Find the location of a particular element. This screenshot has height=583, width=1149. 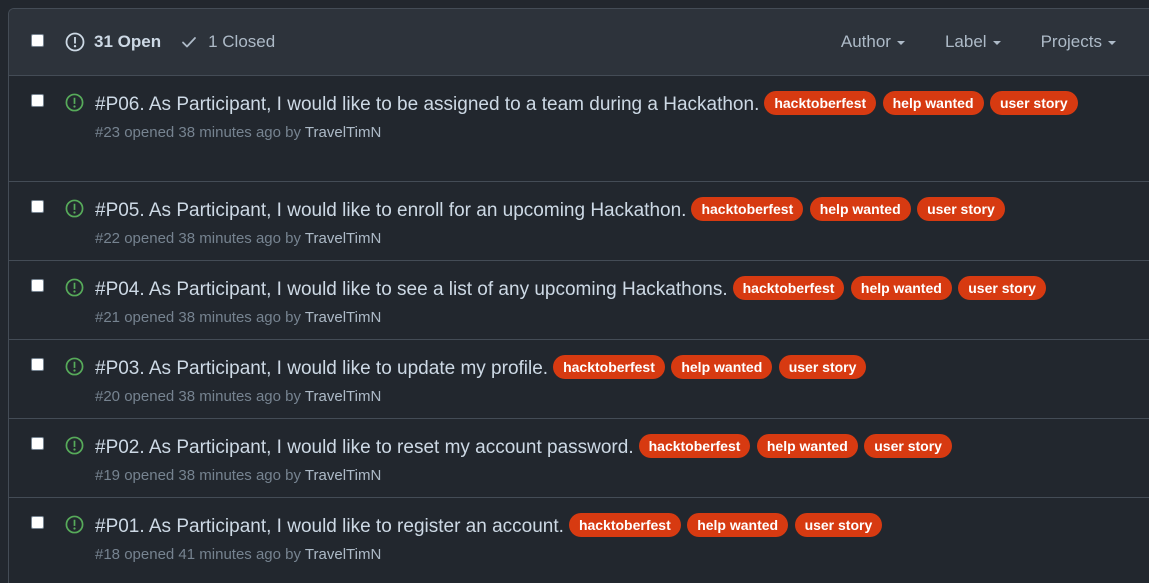

label-filter-label: Label is located at coordinates (965, 41).